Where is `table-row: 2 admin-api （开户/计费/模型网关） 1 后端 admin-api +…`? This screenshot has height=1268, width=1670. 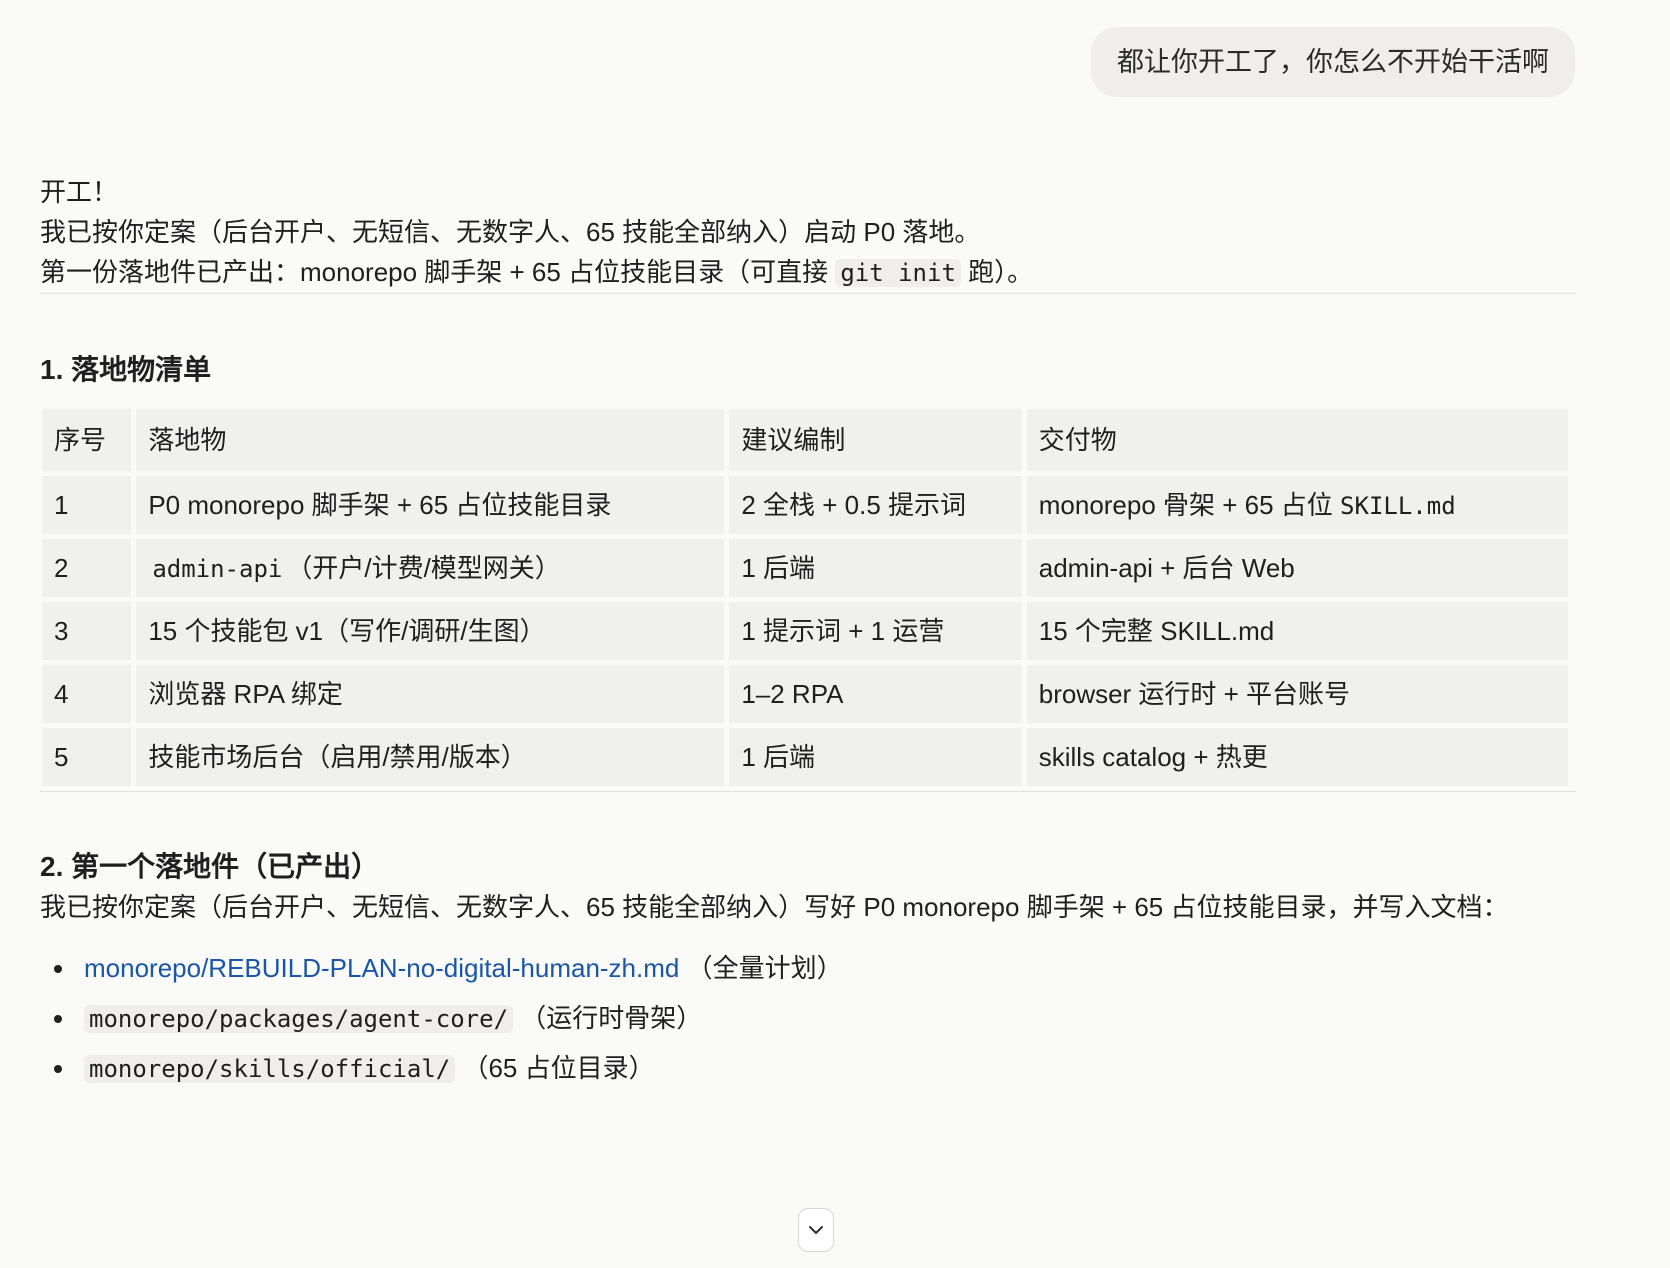 table-row: 2 admin-api （开户/计费/模型网关） 1 后端 admin-api +… is located at coordinates (805, 568).